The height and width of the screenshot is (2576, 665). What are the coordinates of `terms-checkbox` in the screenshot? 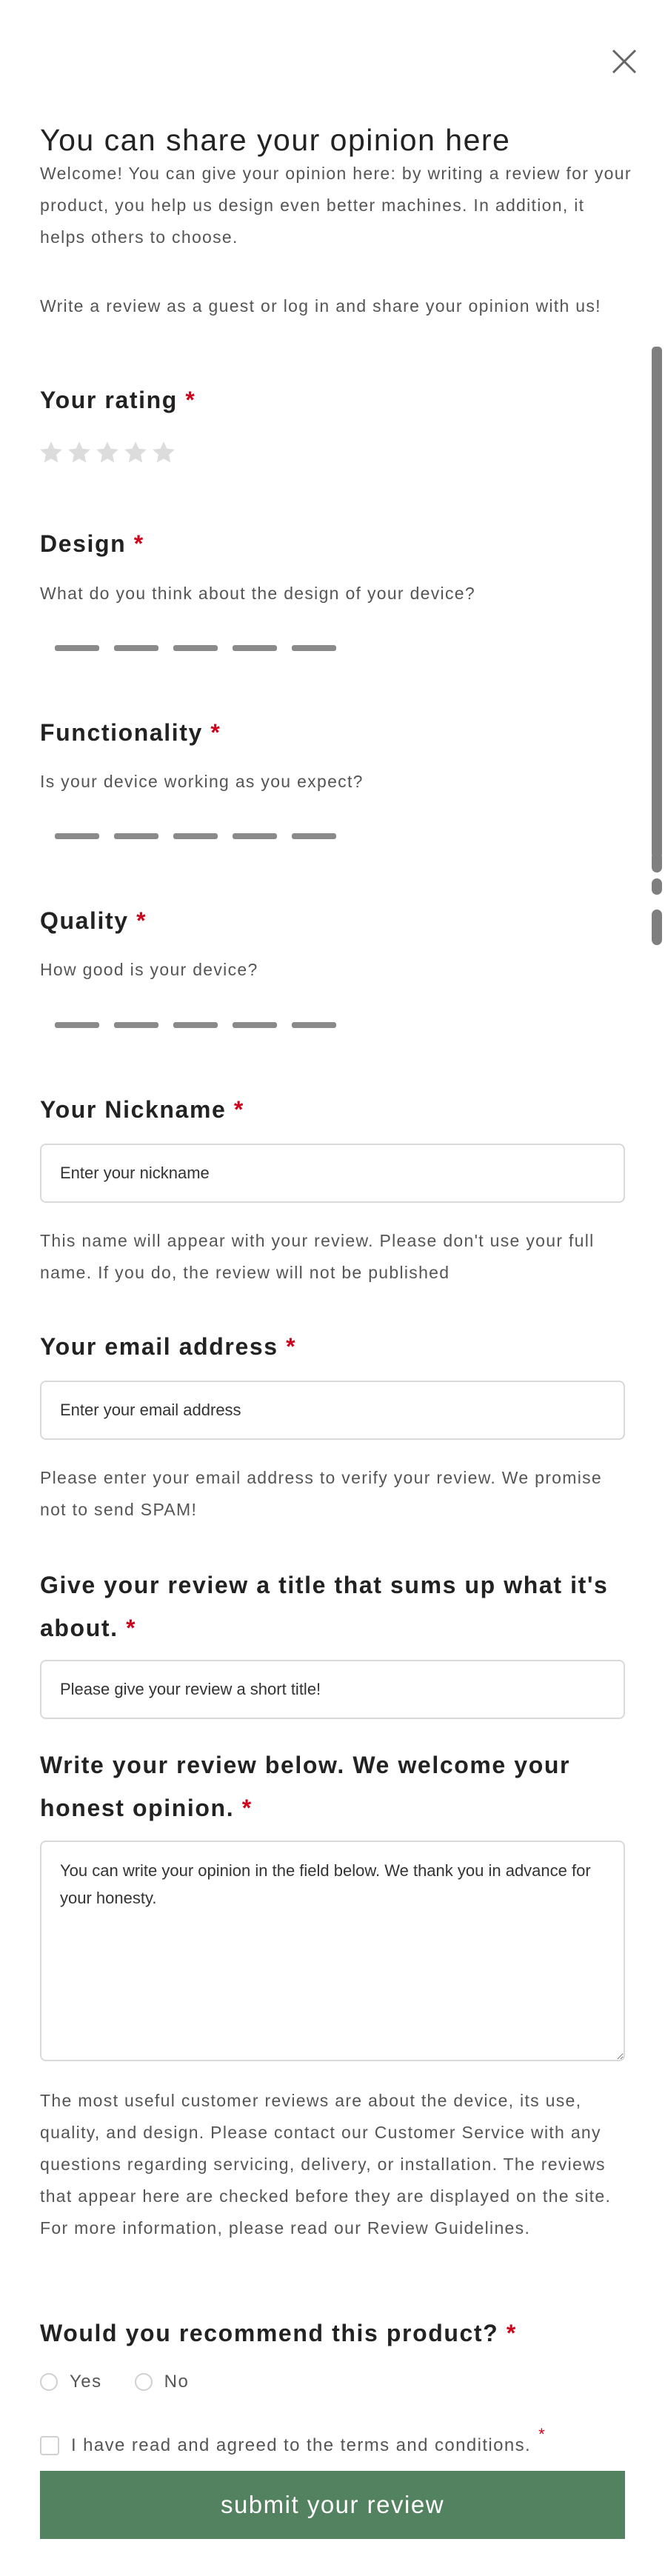 It's located at (49, 2445).